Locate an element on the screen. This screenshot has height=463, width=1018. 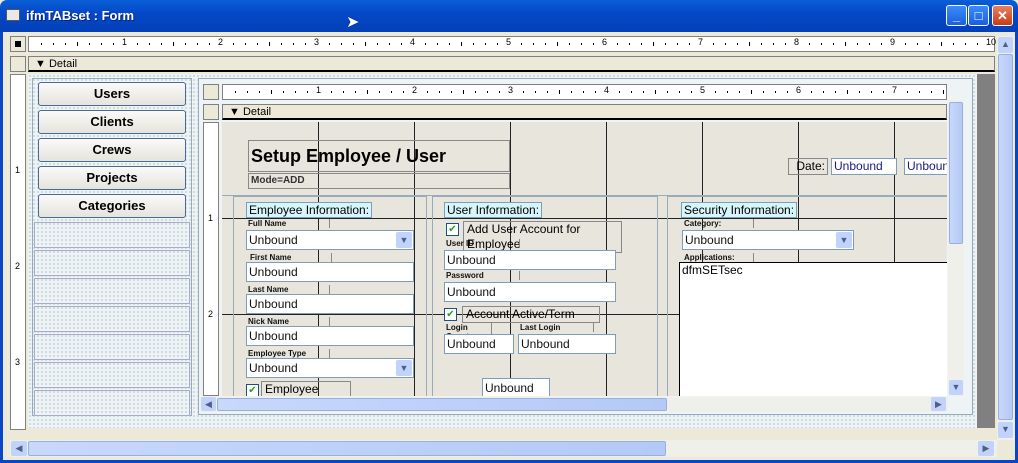
nav-button-categories: Categories is located at coordinates (112, 206).